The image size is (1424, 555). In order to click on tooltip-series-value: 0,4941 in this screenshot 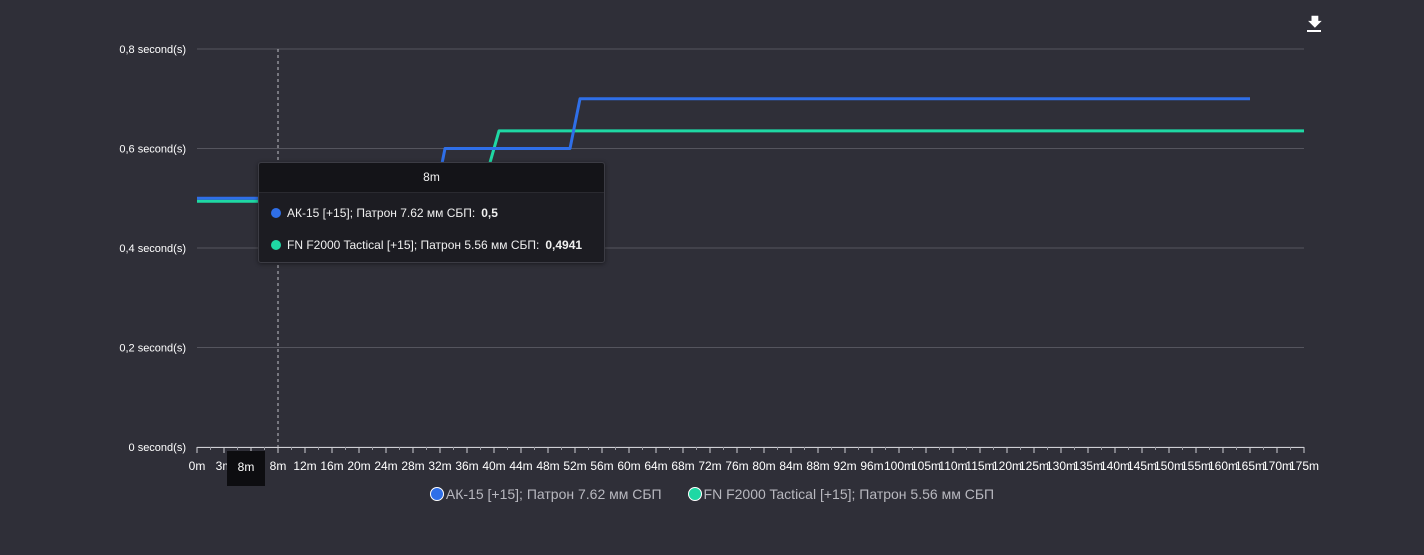, I will do `click(564, 245)`.